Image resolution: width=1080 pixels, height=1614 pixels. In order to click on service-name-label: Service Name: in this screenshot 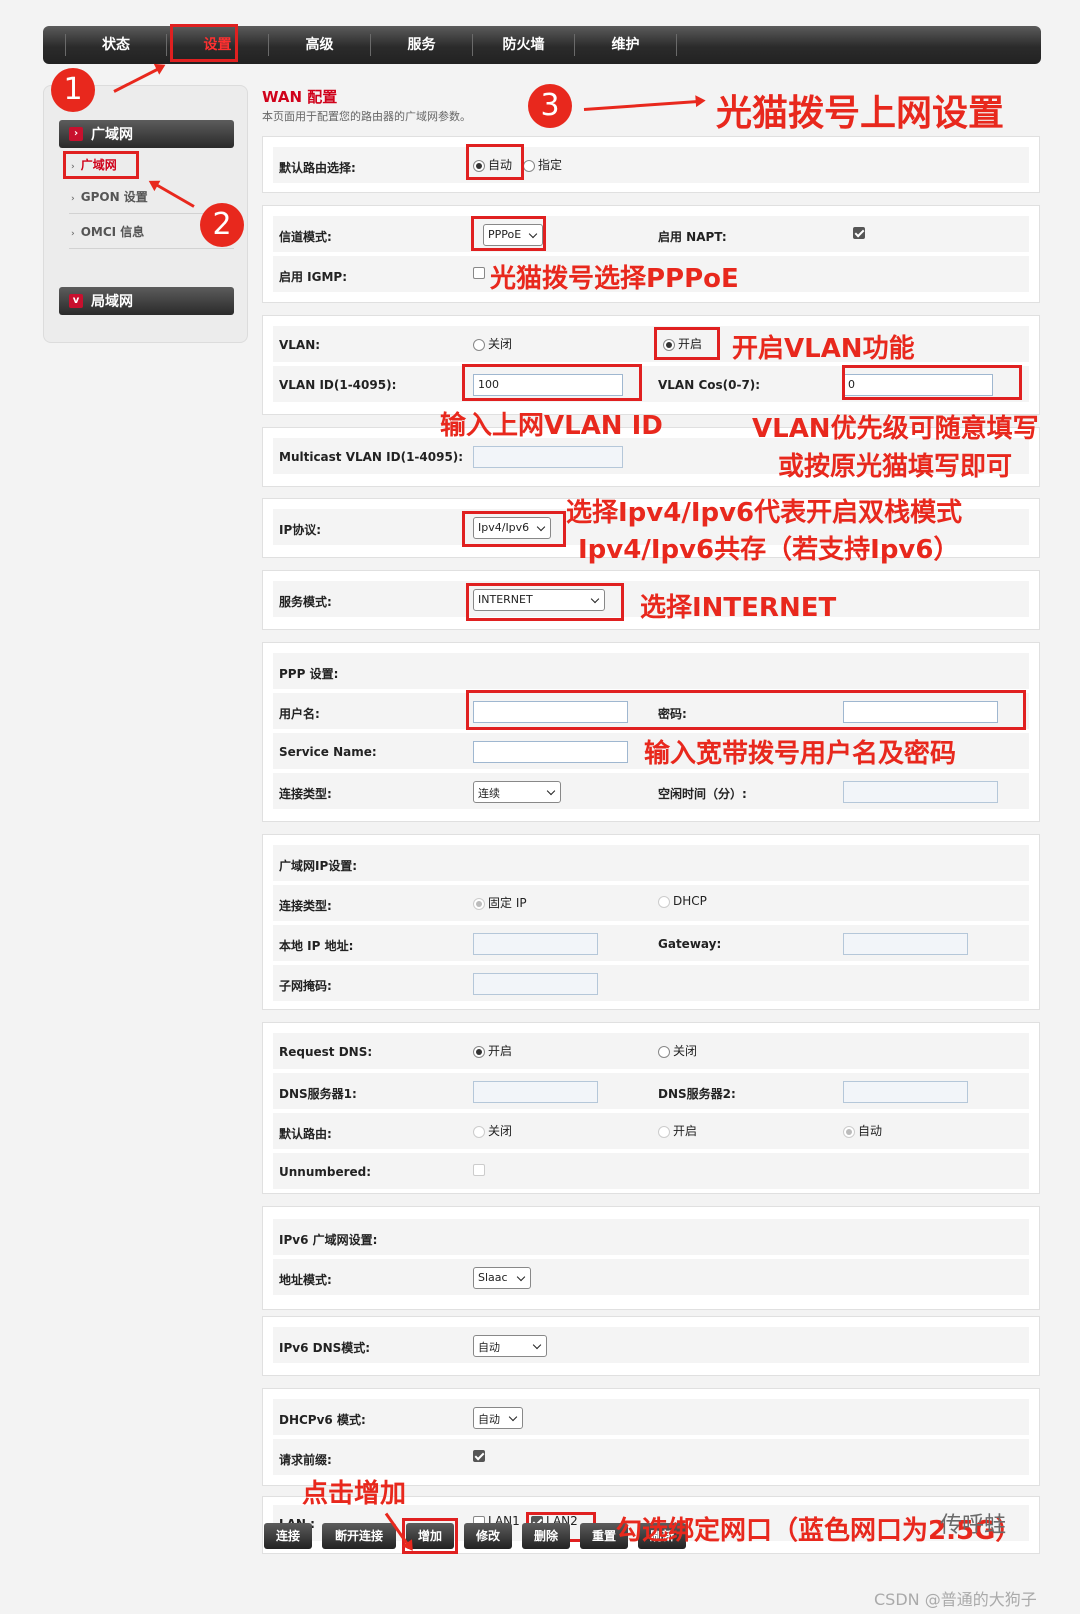, I will do `click(328, 752)`.